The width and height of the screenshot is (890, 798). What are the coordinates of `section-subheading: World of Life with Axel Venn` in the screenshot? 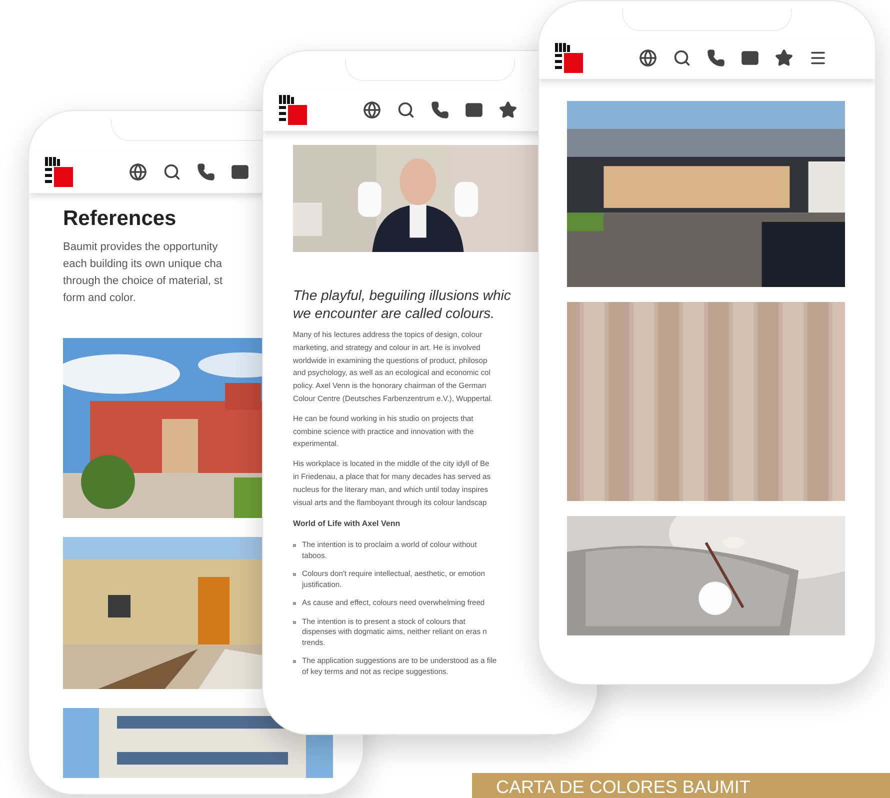 It's located at (347, 524).